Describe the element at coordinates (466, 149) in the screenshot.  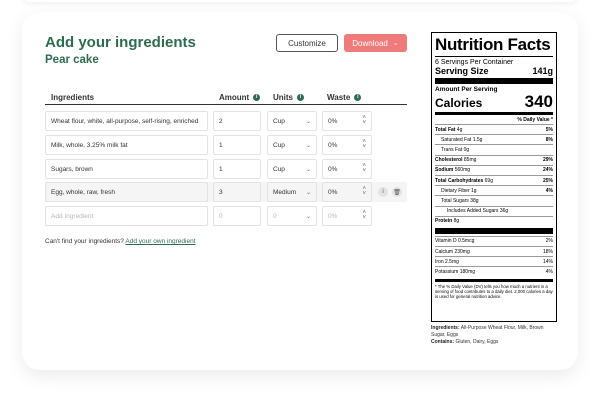
I see `nutrient-amount: 0g` at that location.